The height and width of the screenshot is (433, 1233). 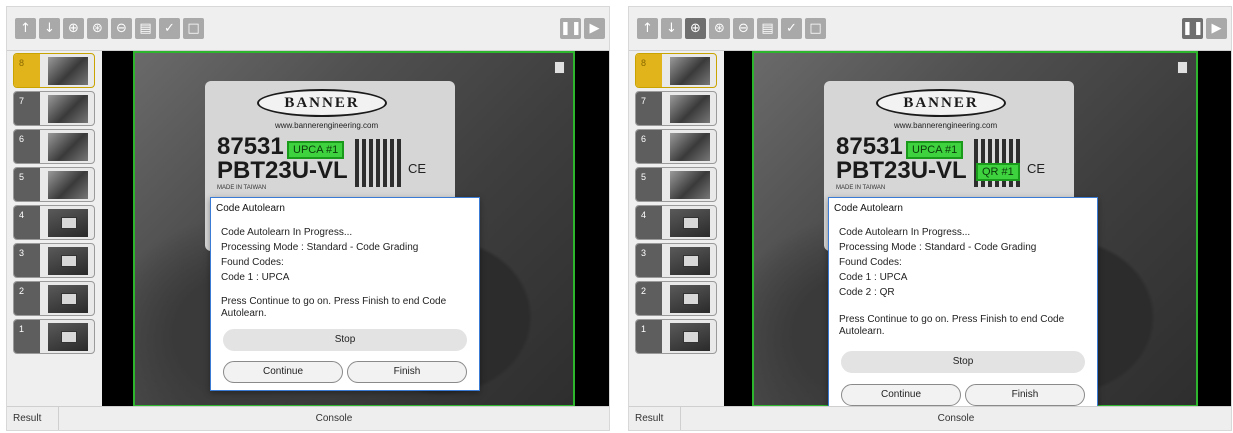 I want to click on frame-number: 1, so click(x=649, y=336).